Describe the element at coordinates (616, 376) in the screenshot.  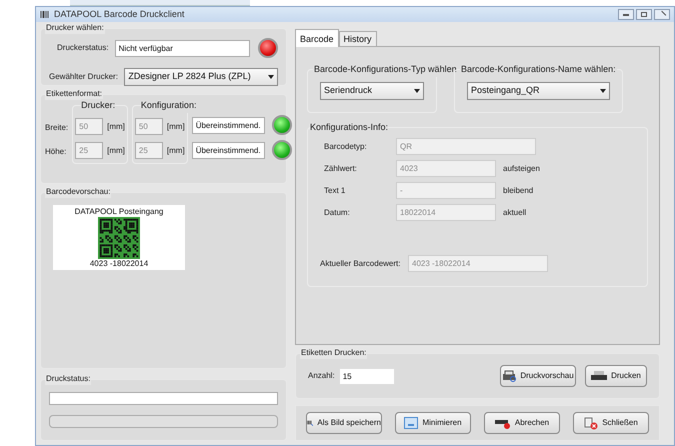
I see `action-button: Drucken` at that location.